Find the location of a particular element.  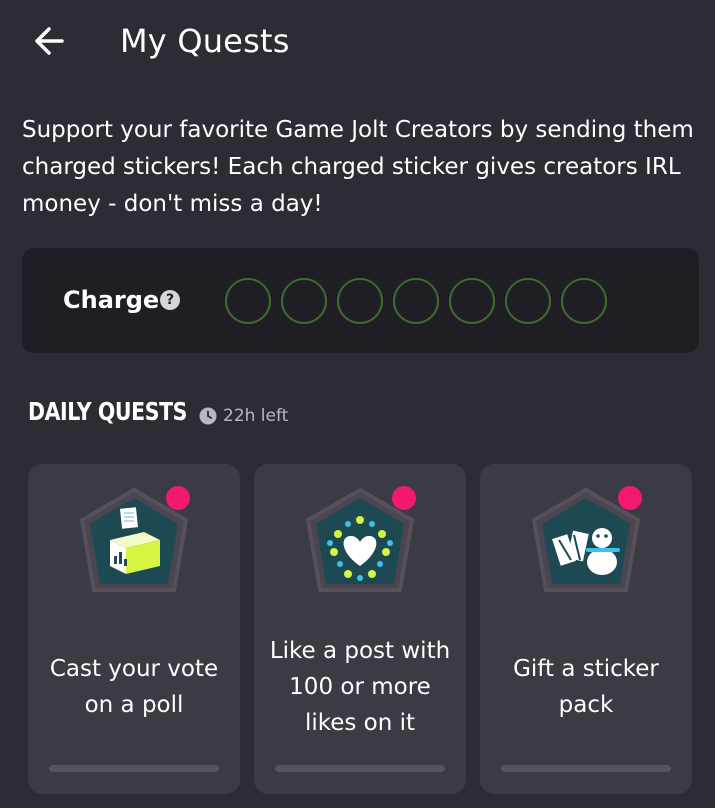

back-button is located at coordinates (50, 41).